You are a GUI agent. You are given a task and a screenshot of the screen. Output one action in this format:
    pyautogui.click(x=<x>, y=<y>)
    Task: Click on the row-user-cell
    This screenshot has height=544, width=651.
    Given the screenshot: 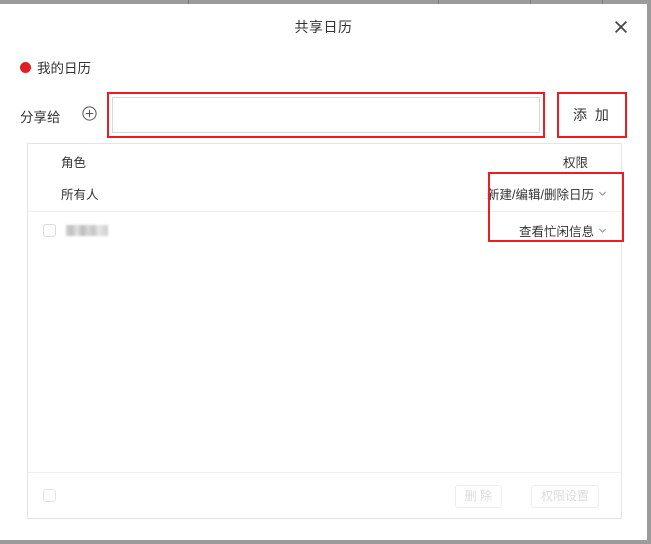 What is the action you would take?
    pyautogui.click(x=75, y=230)
    